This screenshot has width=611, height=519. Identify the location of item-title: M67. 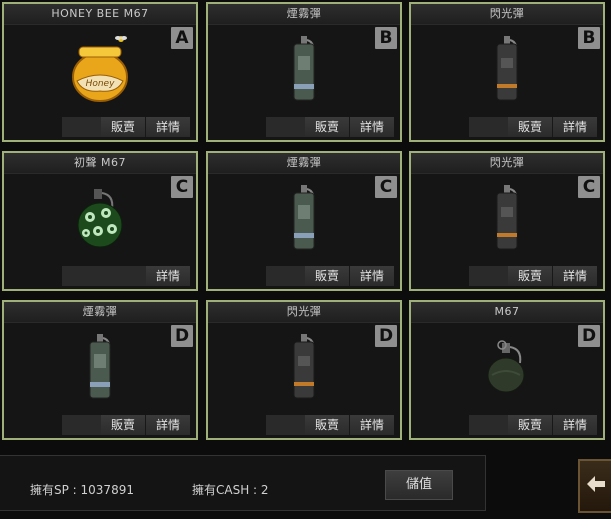
(507, 312).